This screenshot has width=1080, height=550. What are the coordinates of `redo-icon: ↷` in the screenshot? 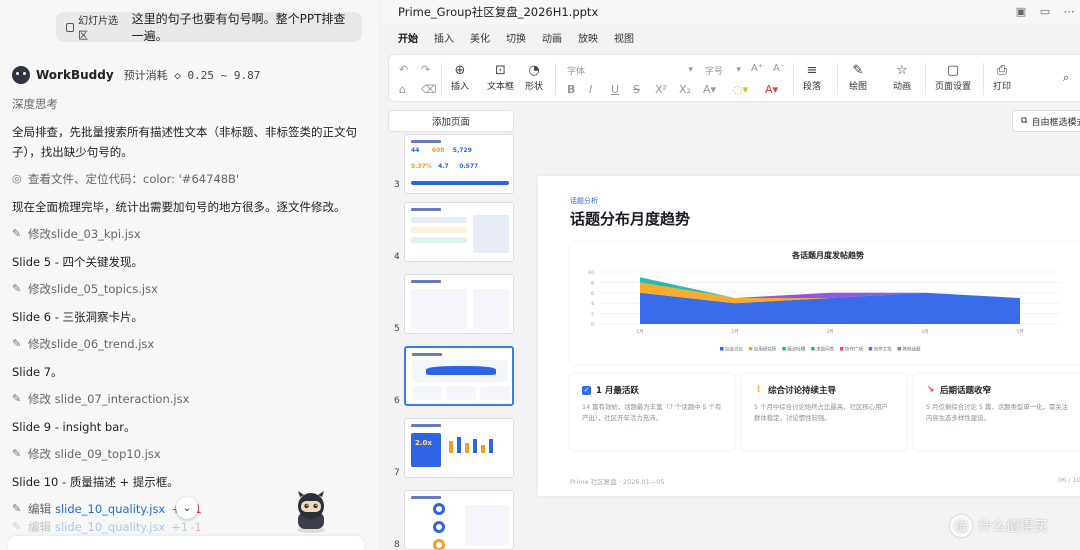 It's located at (425, 69).